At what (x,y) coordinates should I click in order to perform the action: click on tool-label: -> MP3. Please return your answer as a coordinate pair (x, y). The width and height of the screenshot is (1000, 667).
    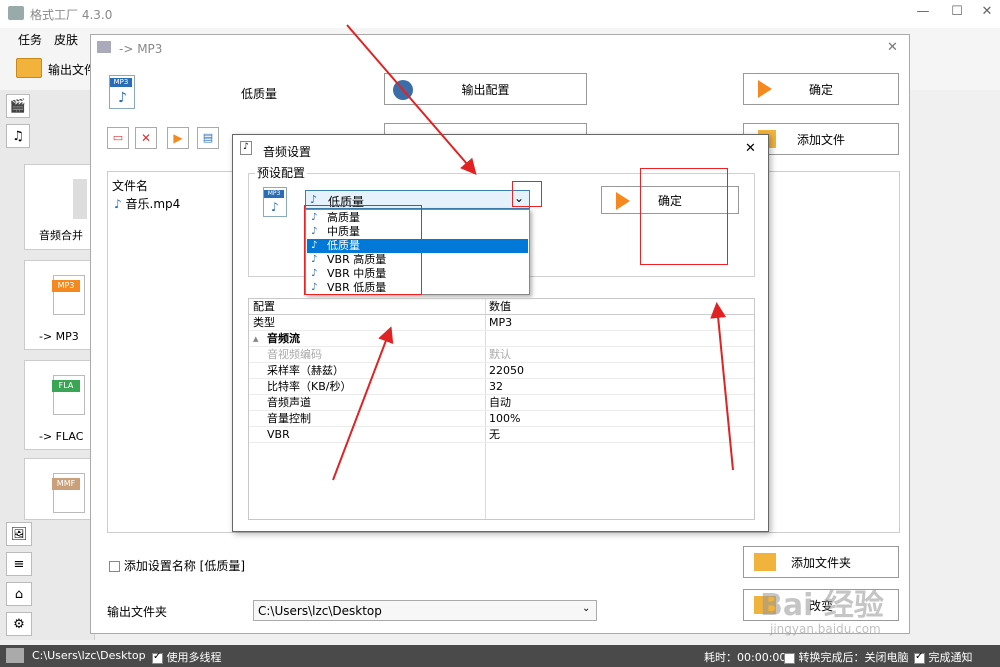
    Looking at the image, I should click on (59, 336).